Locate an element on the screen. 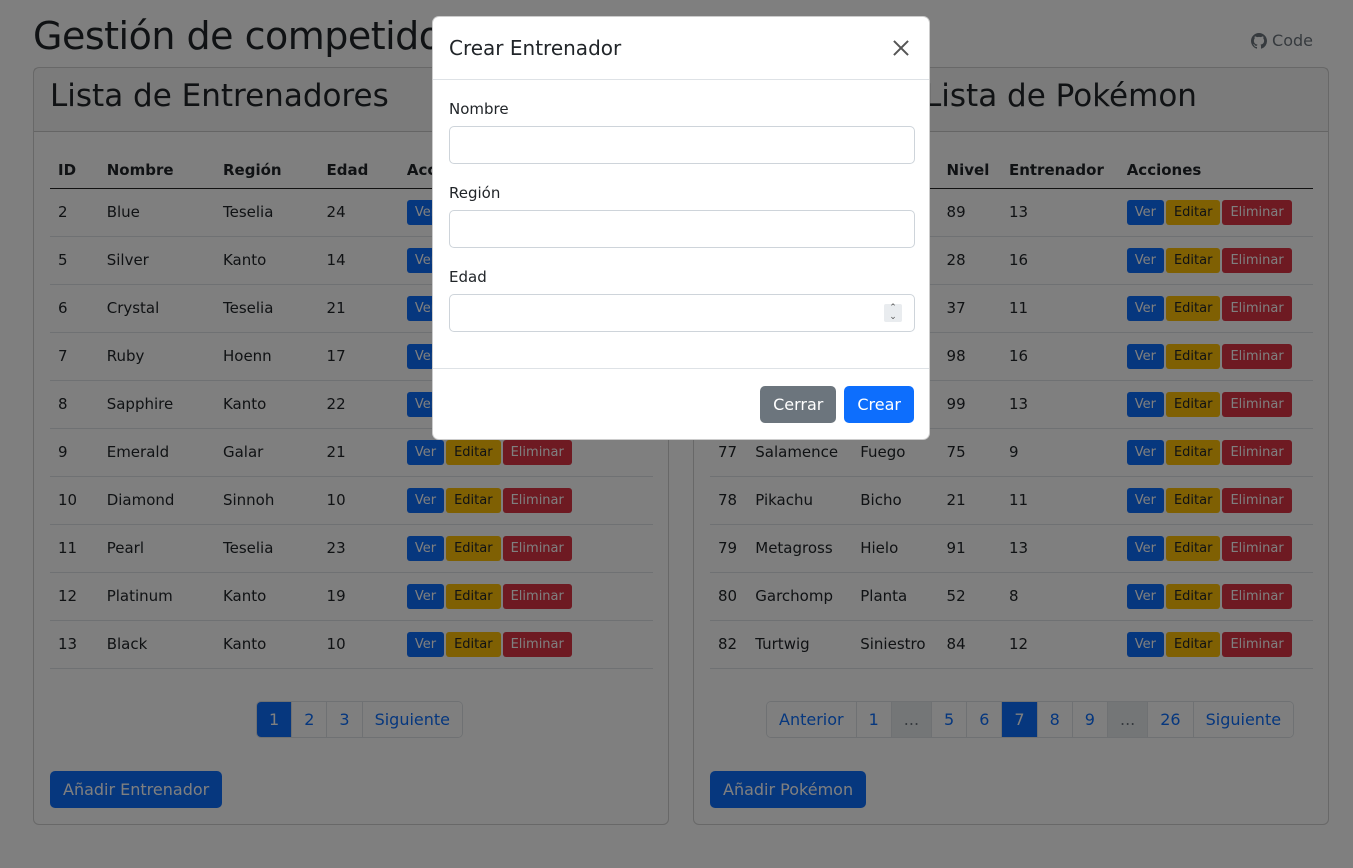 This screenshot has width=1353, height=868. number-spinner-icon: ⌃ ⌄ is located at coordinates (893, 313).